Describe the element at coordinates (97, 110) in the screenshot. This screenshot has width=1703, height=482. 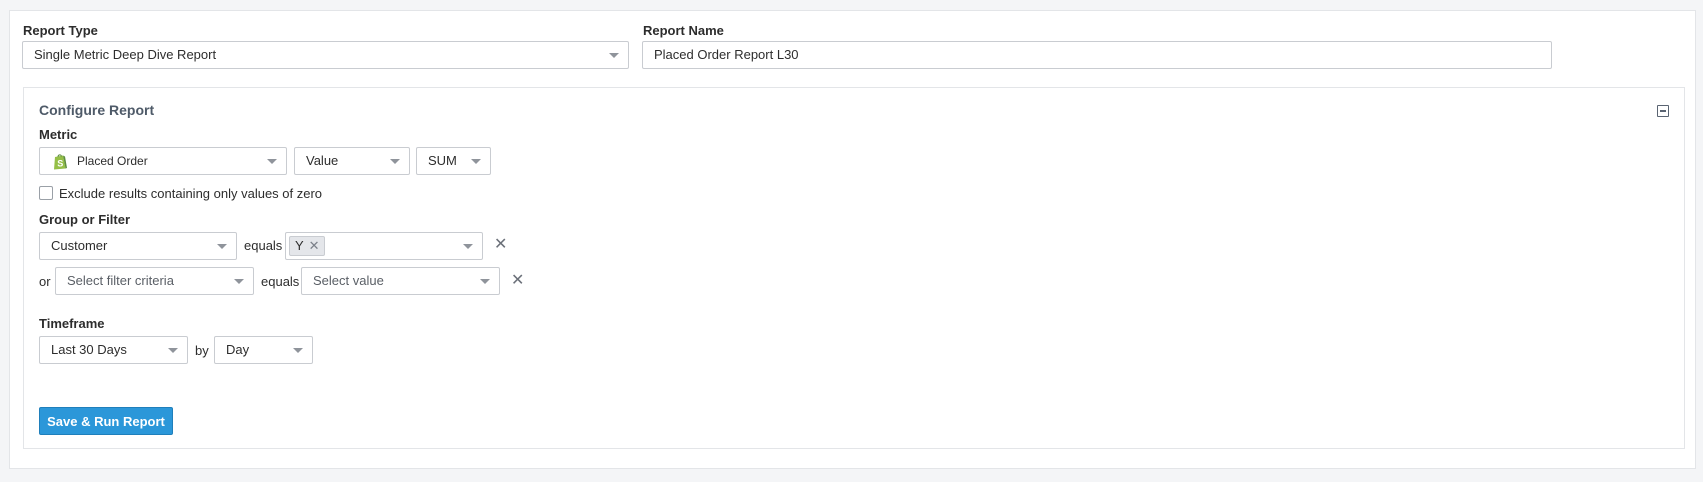
I see `panel-title: Configure Report` at that location.